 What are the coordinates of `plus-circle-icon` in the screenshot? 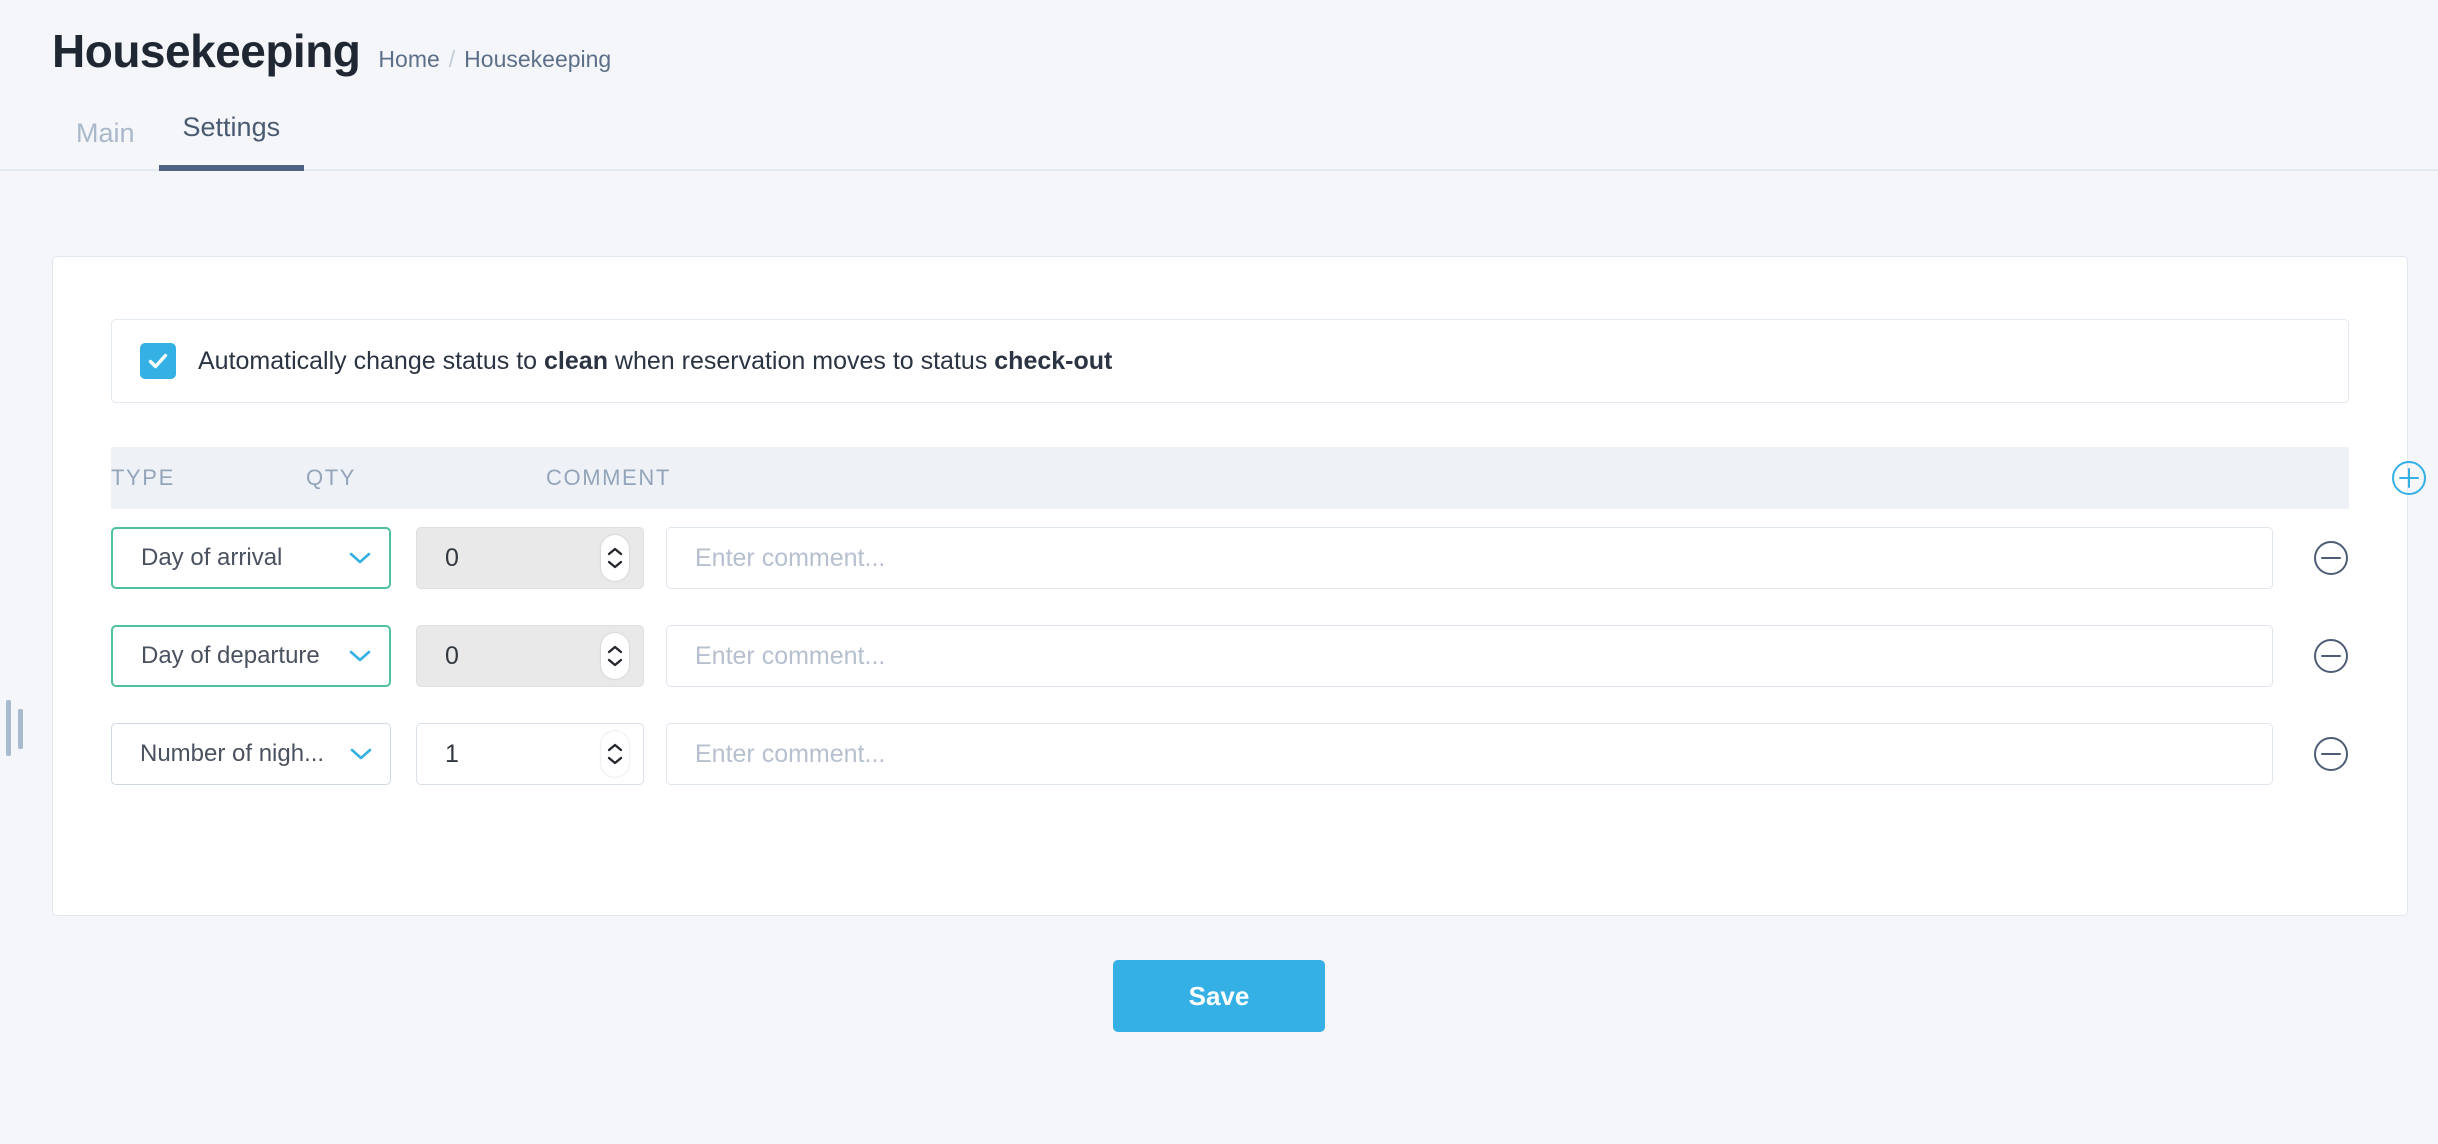 It's located at (2409, 478).